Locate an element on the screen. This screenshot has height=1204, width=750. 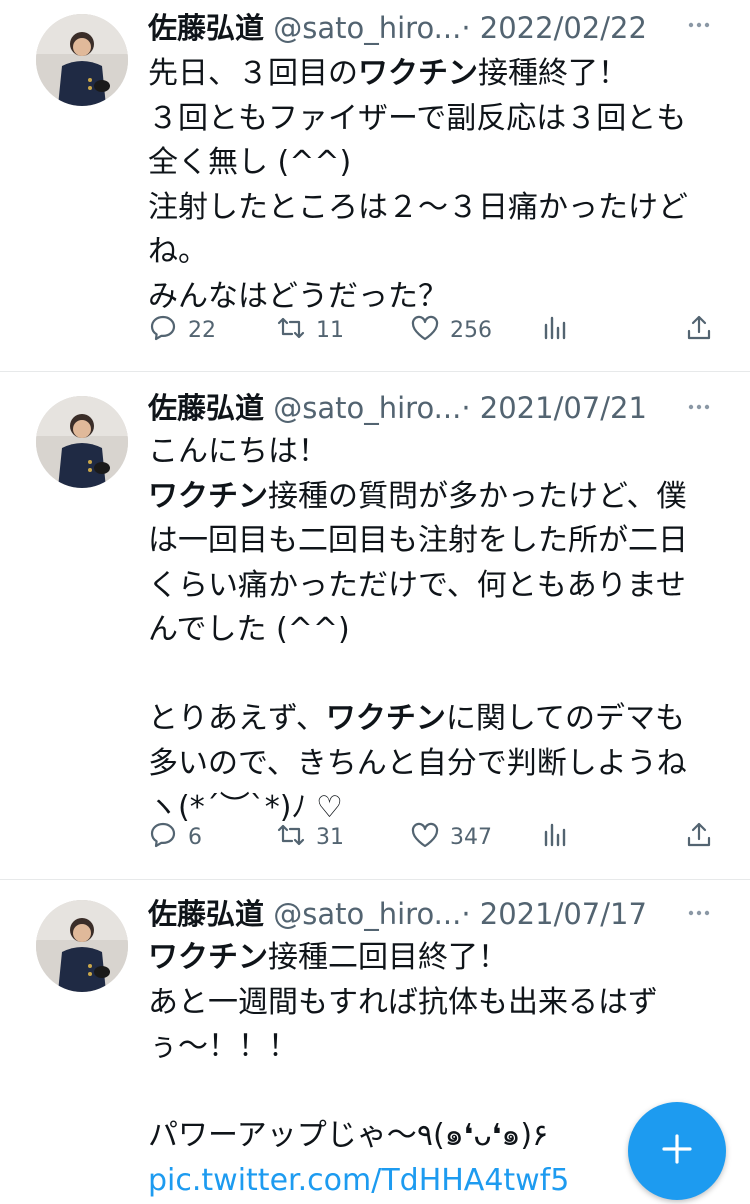
tweet-date: 2021/07/17 is located at coordinates (563, 914).